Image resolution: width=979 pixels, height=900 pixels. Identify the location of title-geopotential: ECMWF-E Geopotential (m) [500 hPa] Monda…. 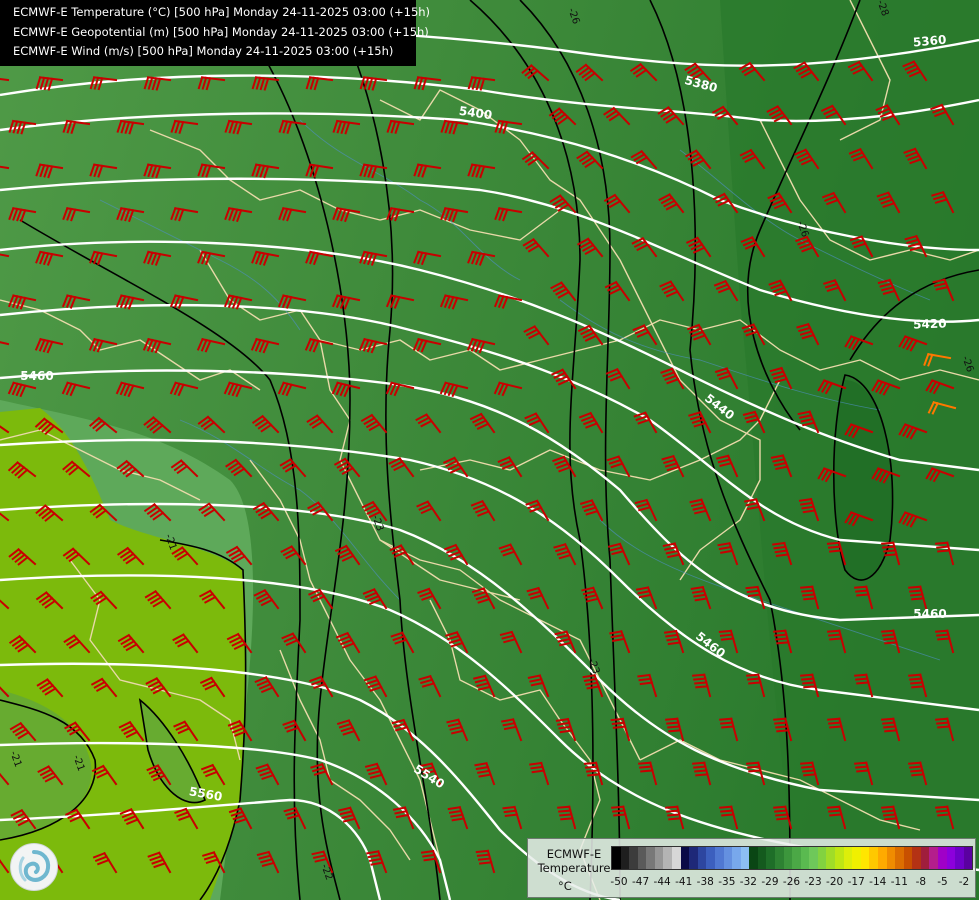
(221, 31).